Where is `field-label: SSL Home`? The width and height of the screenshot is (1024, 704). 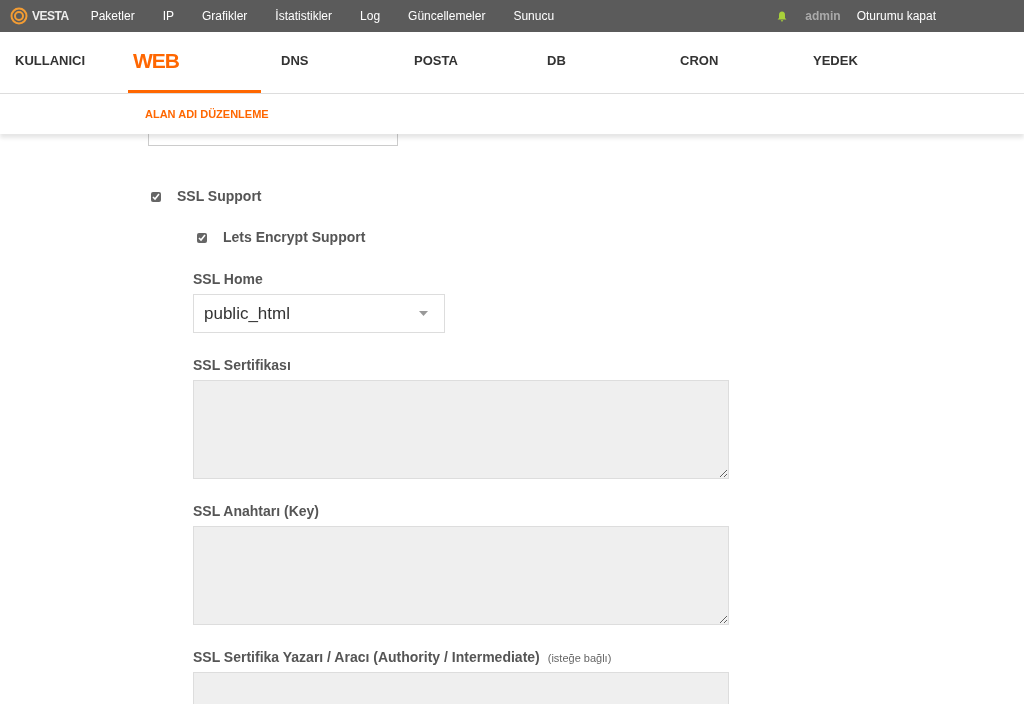 field-label: SSL Home is located at coordinates (228, 279).